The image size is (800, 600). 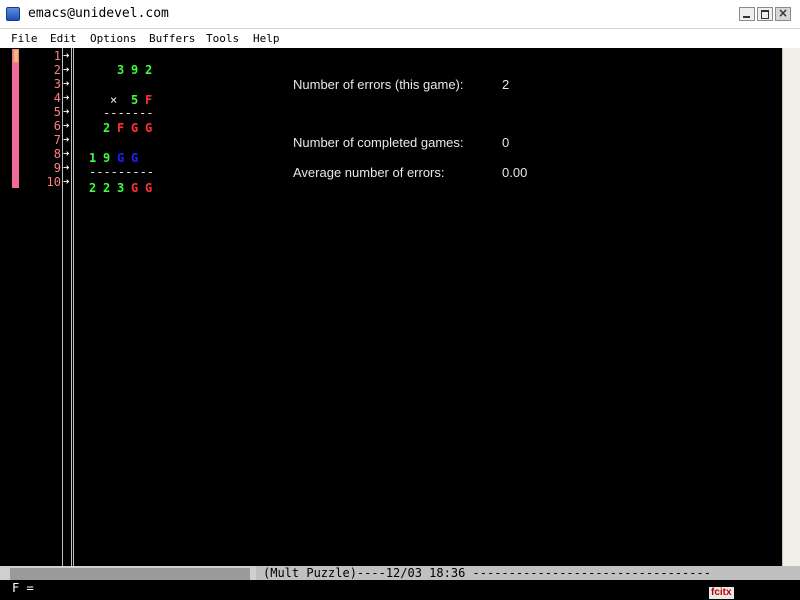 What do you see at coordinates (400, 38) in the screenshot?
I see `menubar: File Edit Options Buffers Tools Help` at bounding box center [400, 38].